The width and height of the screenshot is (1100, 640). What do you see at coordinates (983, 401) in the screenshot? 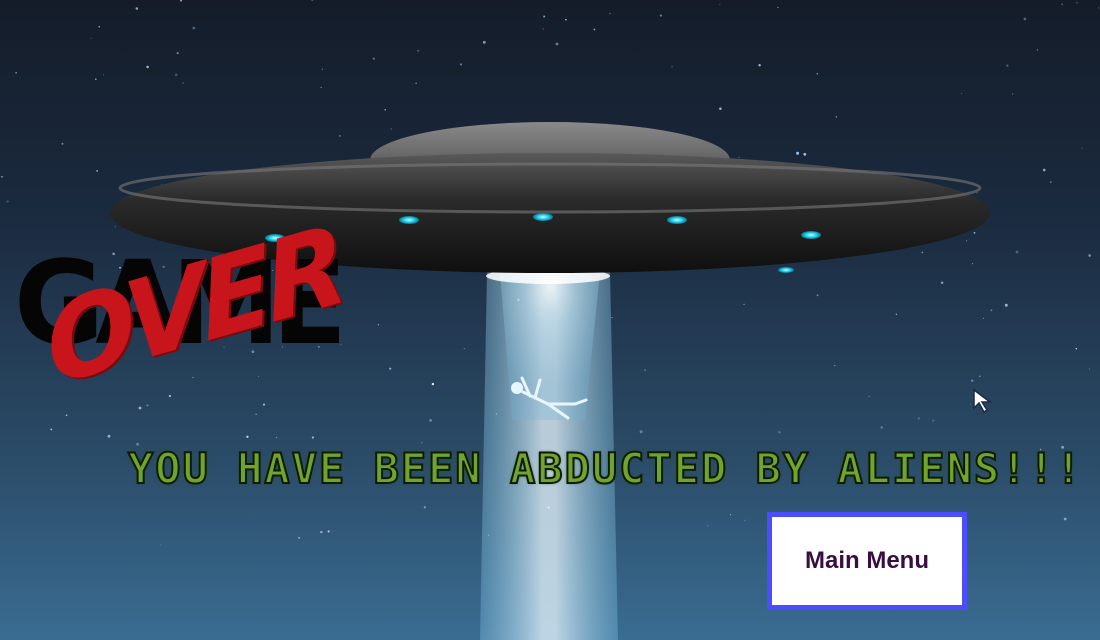
I see `mouse-cursor-icon` at bounding box center [983, 401].